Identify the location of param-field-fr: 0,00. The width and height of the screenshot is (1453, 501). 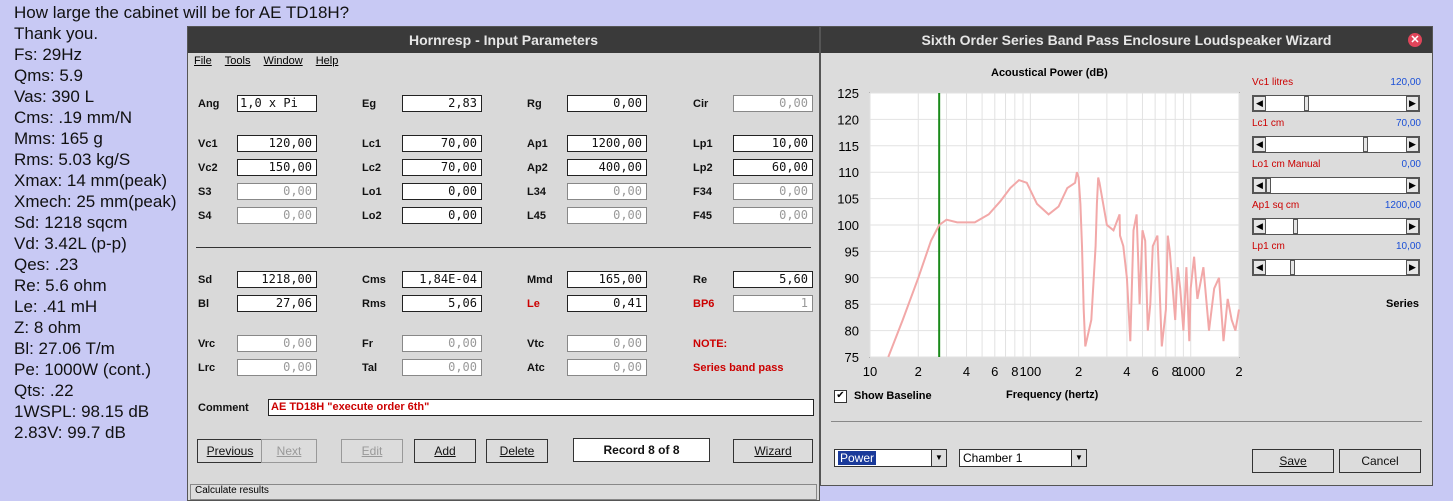
(442, 343).